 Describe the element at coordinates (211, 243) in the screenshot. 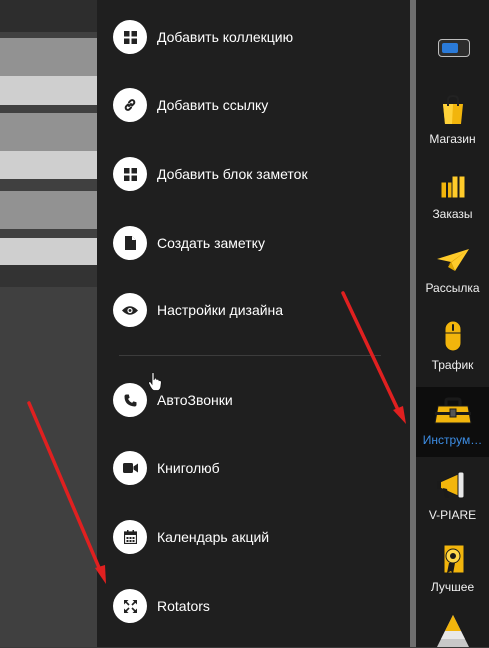

I see `menu-item-label: Создать заметку` at that location.